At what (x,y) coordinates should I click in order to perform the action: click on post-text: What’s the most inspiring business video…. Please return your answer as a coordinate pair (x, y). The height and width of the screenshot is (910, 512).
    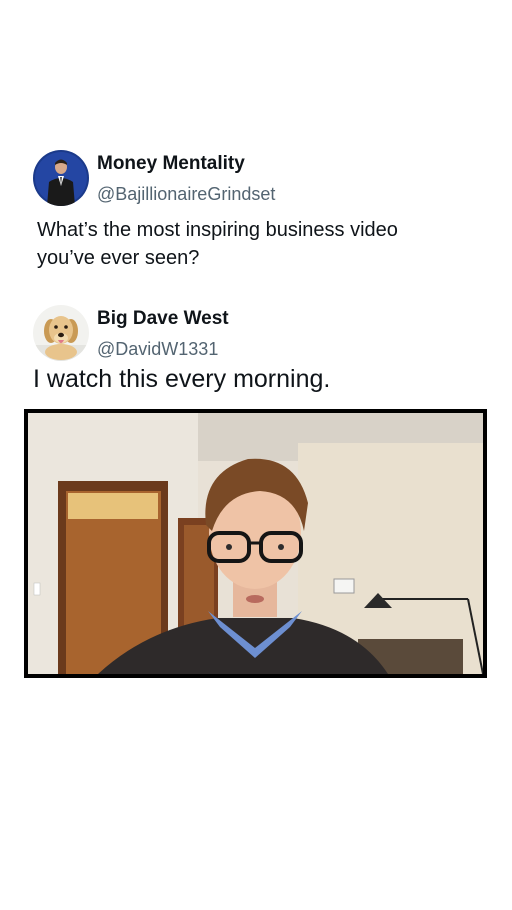
    Looking at the image, I should click on (217, 244).